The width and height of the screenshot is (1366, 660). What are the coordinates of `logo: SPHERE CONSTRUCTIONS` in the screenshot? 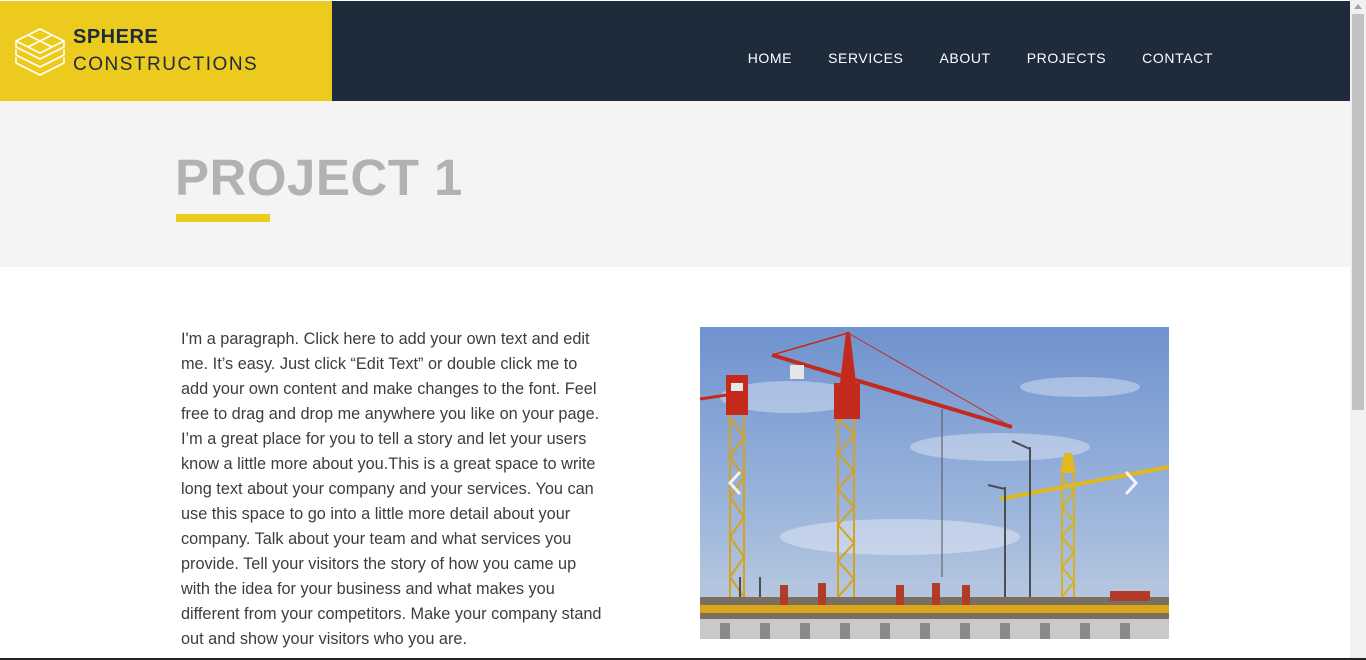 It's located at (166, 51).